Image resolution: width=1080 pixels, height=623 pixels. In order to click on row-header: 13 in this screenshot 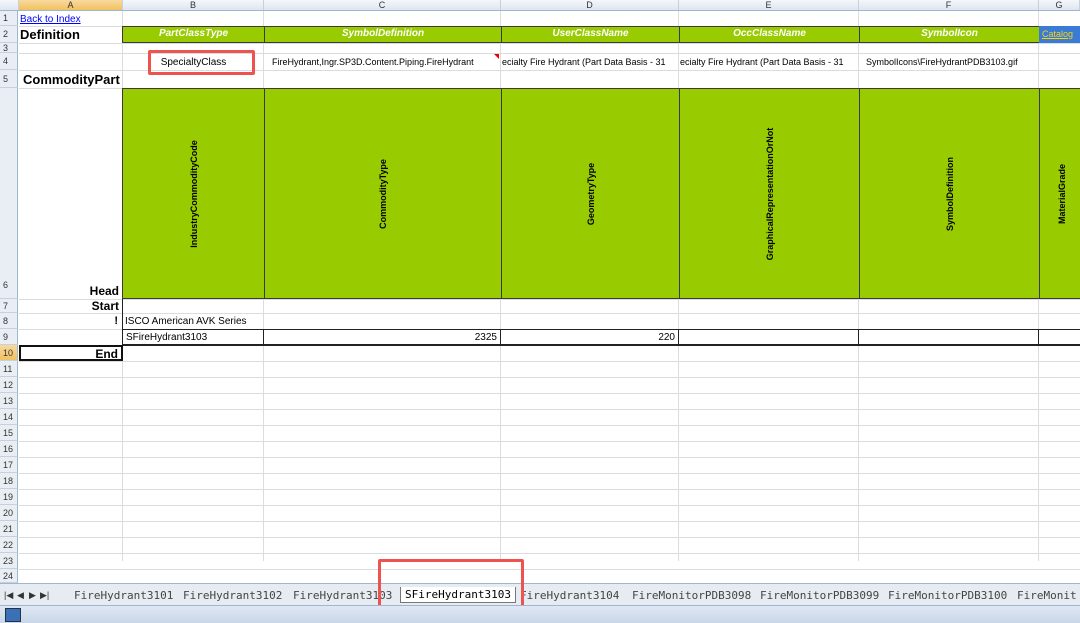, I will do `click(9, 401)`.